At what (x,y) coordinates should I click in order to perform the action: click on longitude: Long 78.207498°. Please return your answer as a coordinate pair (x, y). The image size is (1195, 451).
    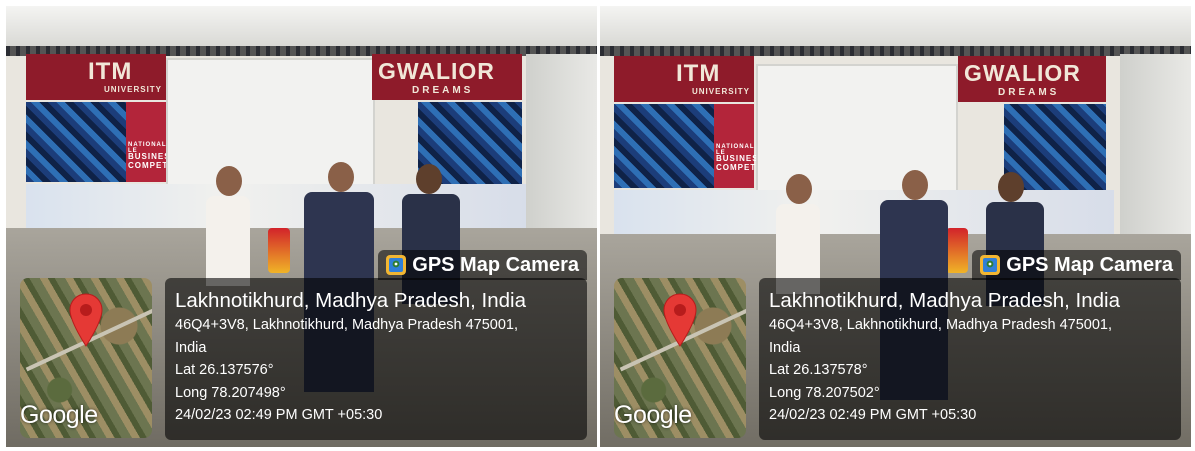
    Looking at the image, I should click on (230, 392).